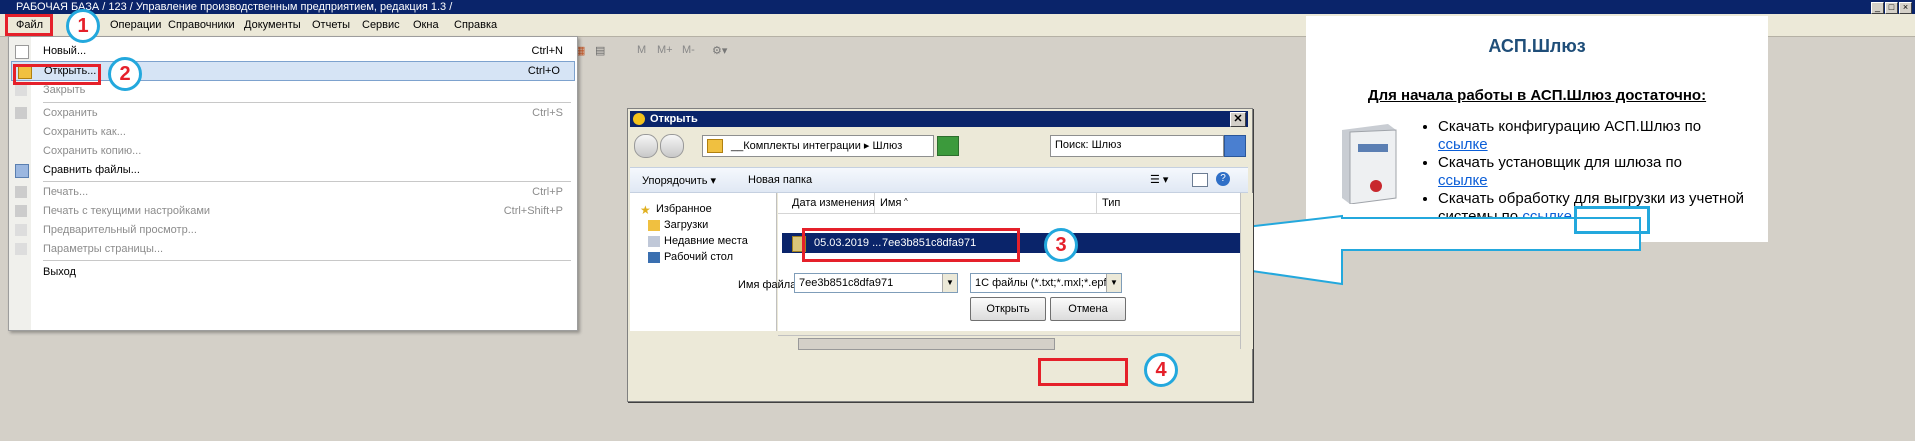 Image resolution: width=1915 pixels, height=441 pixels. Describe the element at coordinates (1608, 136) in the screenshot. I see `list-item: Скачать конфигурацию АСП.Шлюз поссылке` at that location.